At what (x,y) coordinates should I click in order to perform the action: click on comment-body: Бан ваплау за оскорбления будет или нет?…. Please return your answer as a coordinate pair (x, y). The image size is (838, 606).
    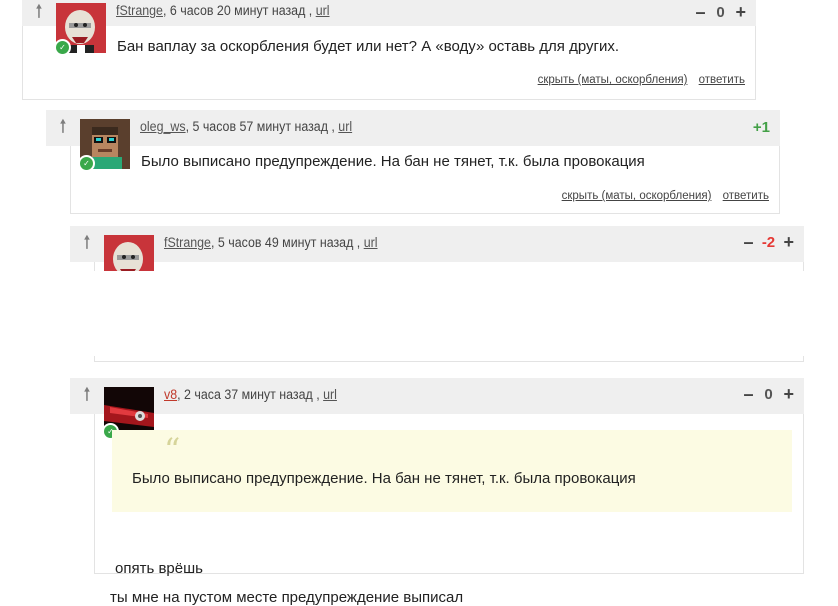
    Looking at the image, I should click on (389, 63).